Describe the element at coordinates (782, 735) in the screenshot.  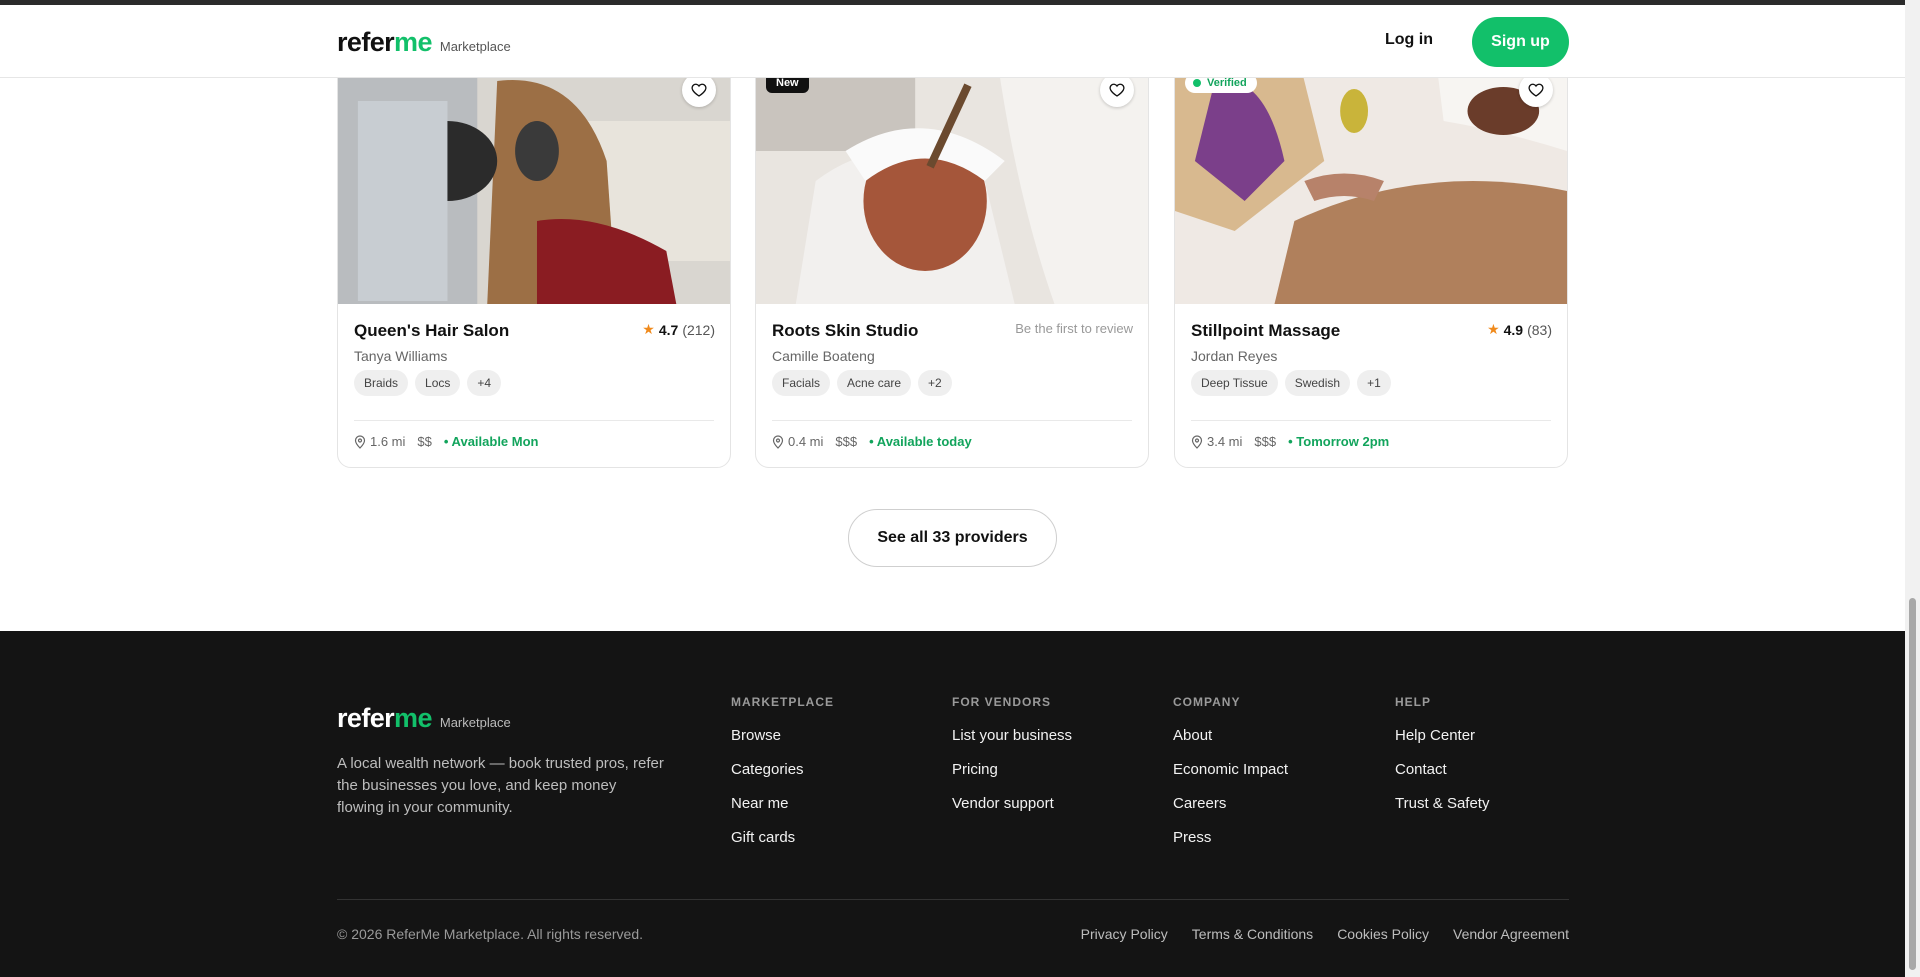
I see `footer-link-browse: Browse` at that location.